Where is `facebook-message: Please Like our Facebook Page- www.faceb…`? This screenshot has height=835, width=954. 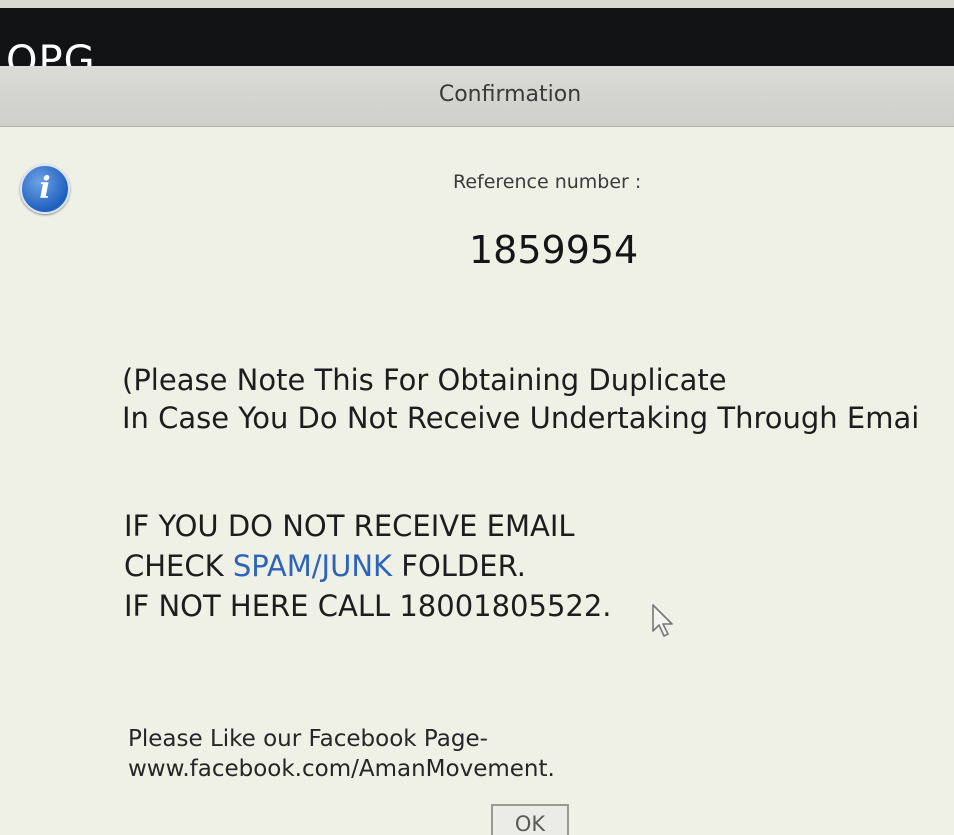 facebook-message: Please Like our Facebook Page- www.faceb… is located at coordinates (341, 754).